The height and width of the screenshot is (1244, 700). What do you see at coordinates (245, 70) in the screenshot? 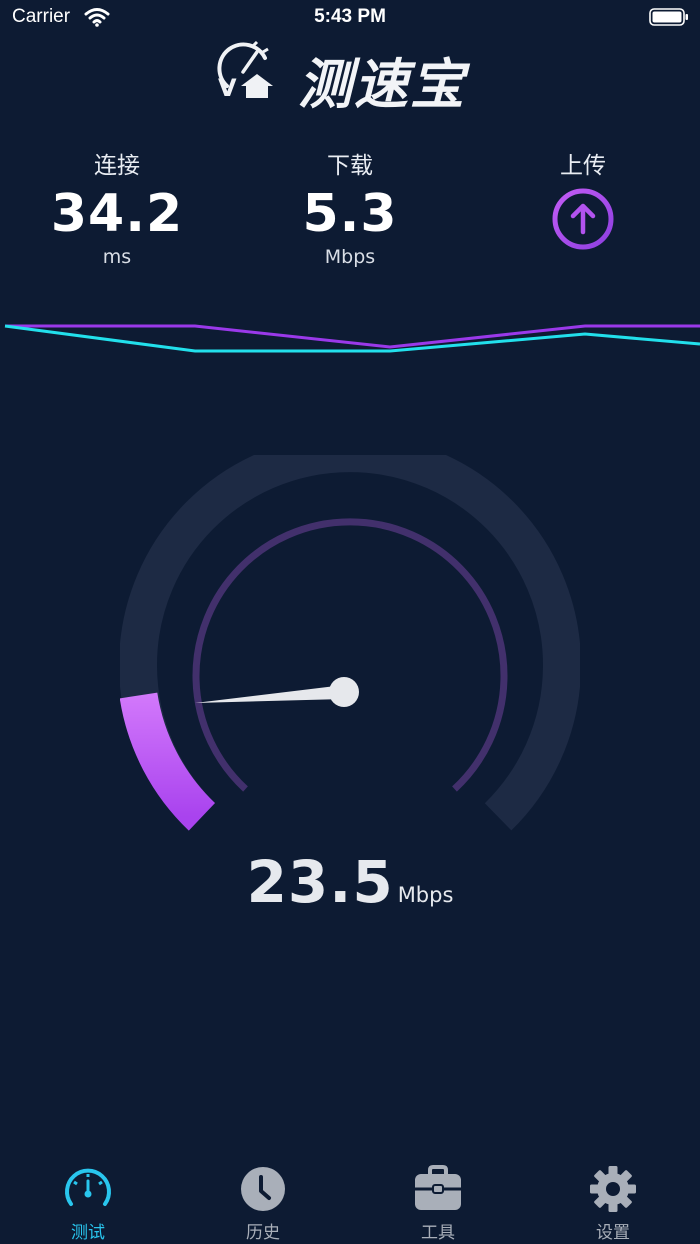
I see `logo-icon: V` at bounding box center [245, 70].